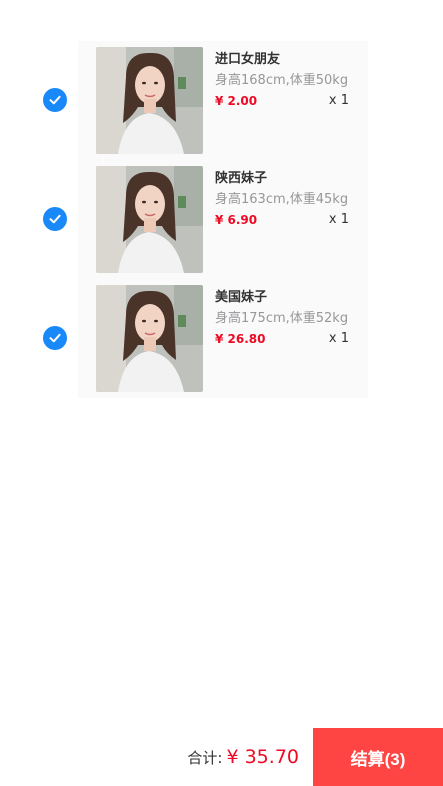 The height and width of the screenshot is (786, 443). Describe the element at coordinates (236, 101) in the screenshot. I see `item-price: ¥ 2.00` at that location.